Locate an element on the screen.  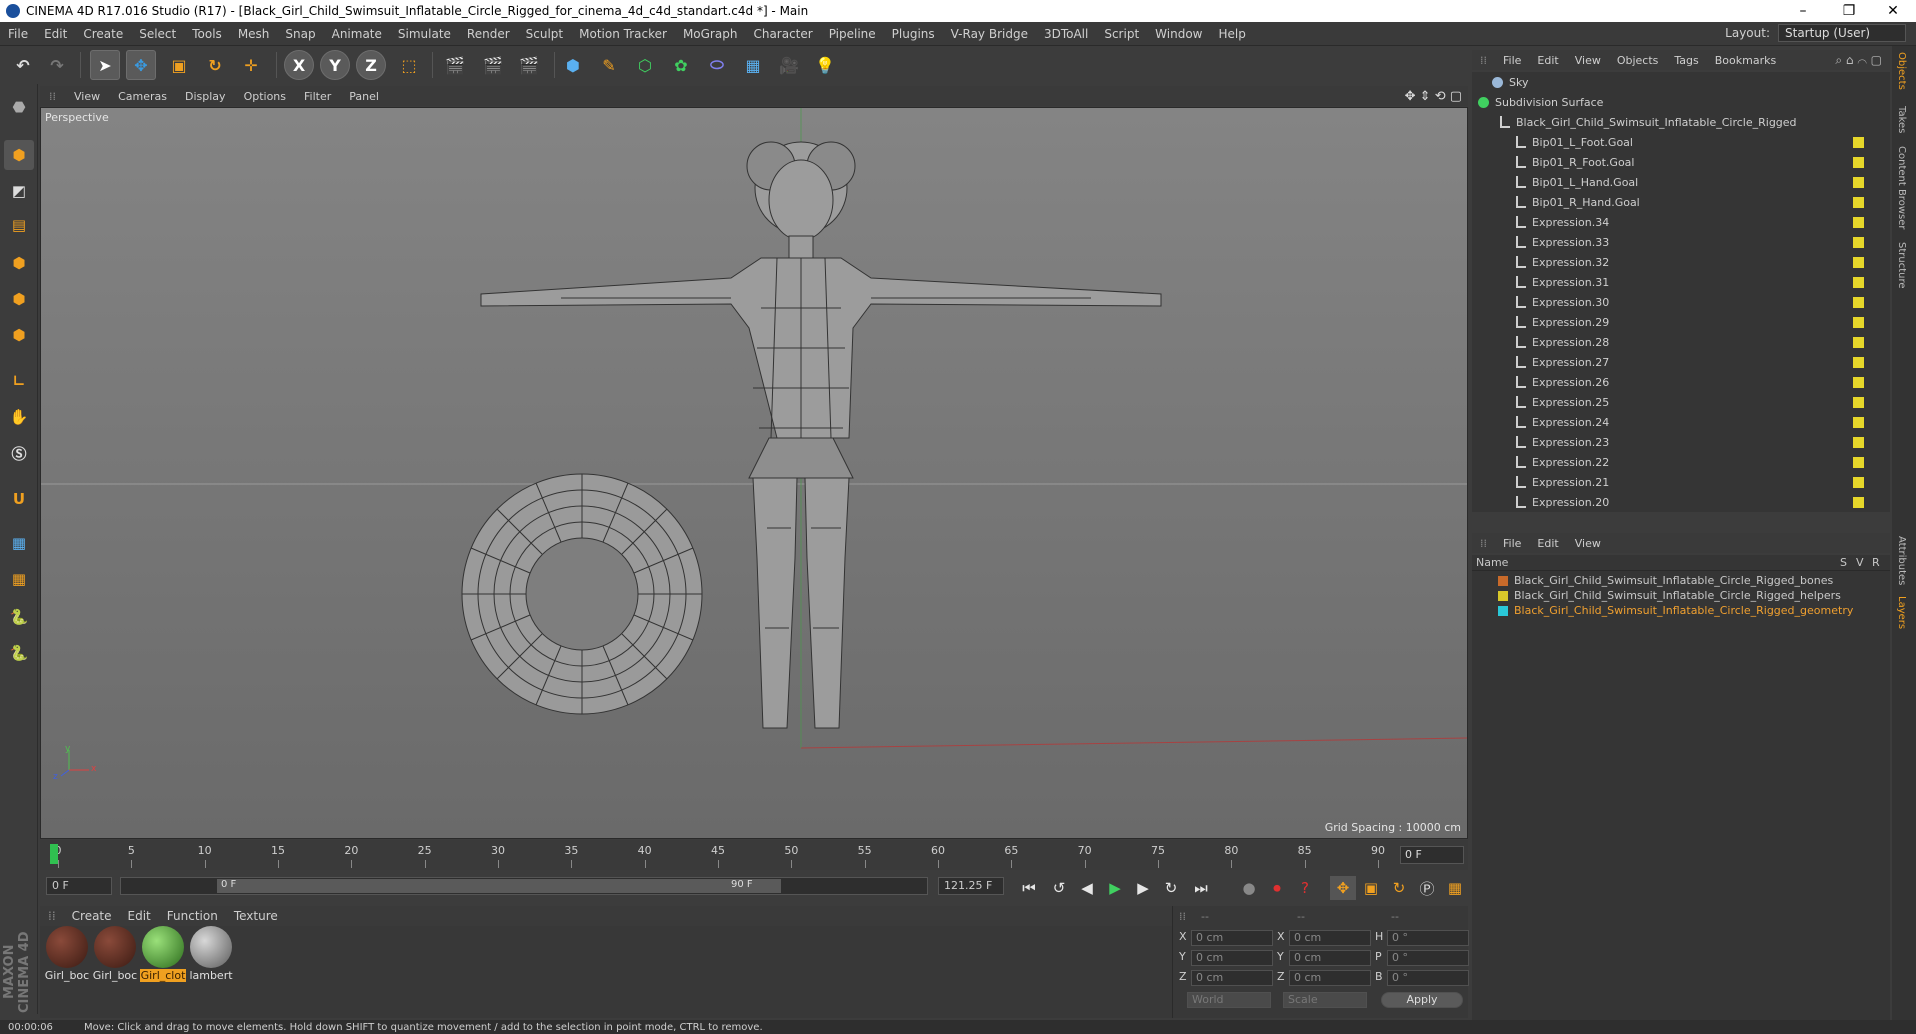
object-row: Expression.33 is located at coordinates (1681, 242).